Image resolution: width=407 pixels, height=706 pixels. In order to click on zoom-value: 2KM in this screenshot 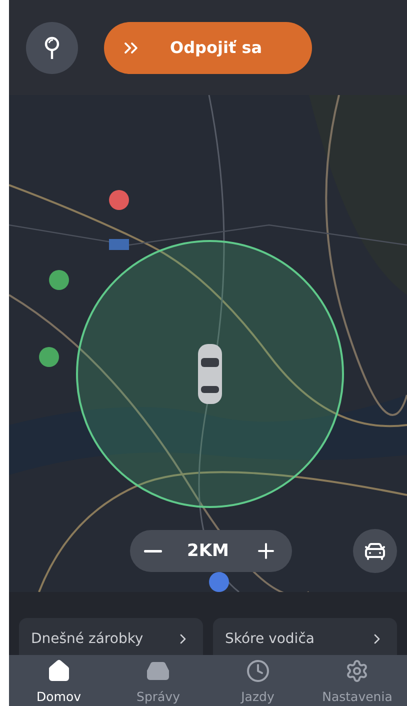, I will do `click(208, 551)`.